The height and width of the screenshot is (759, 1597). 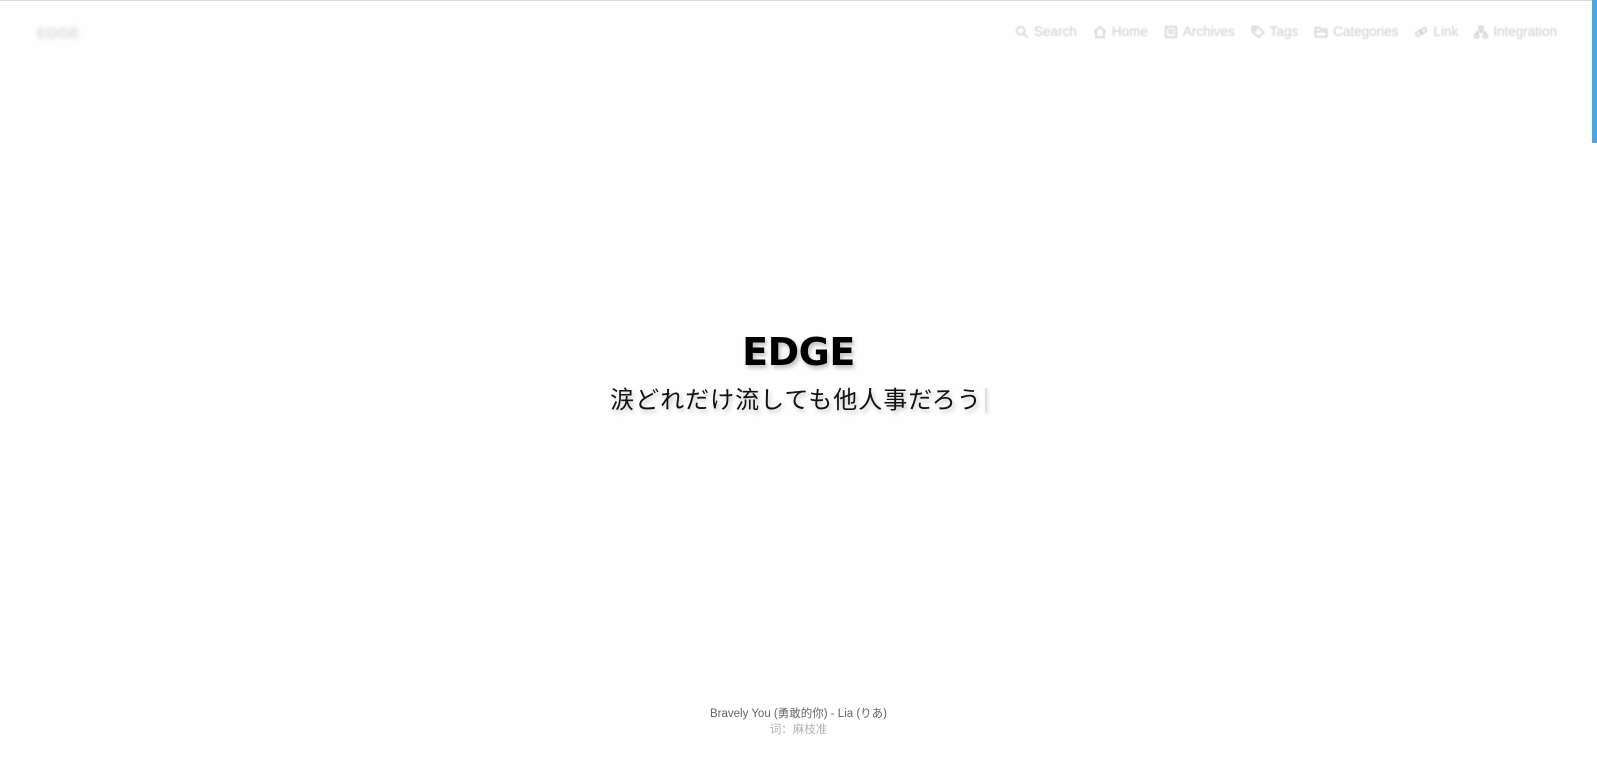 I want to click on nav-item-search: Search, so click(x=1046, y=31).